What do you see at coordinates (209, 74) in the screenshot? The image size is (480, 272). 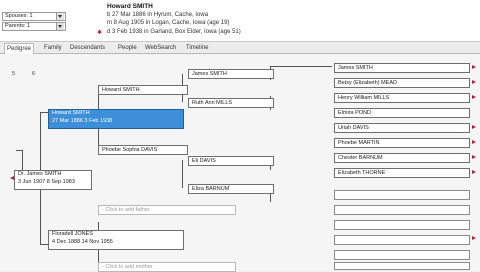 I see `grandparent-name: James SMITH` at bounding box center [209, 74].